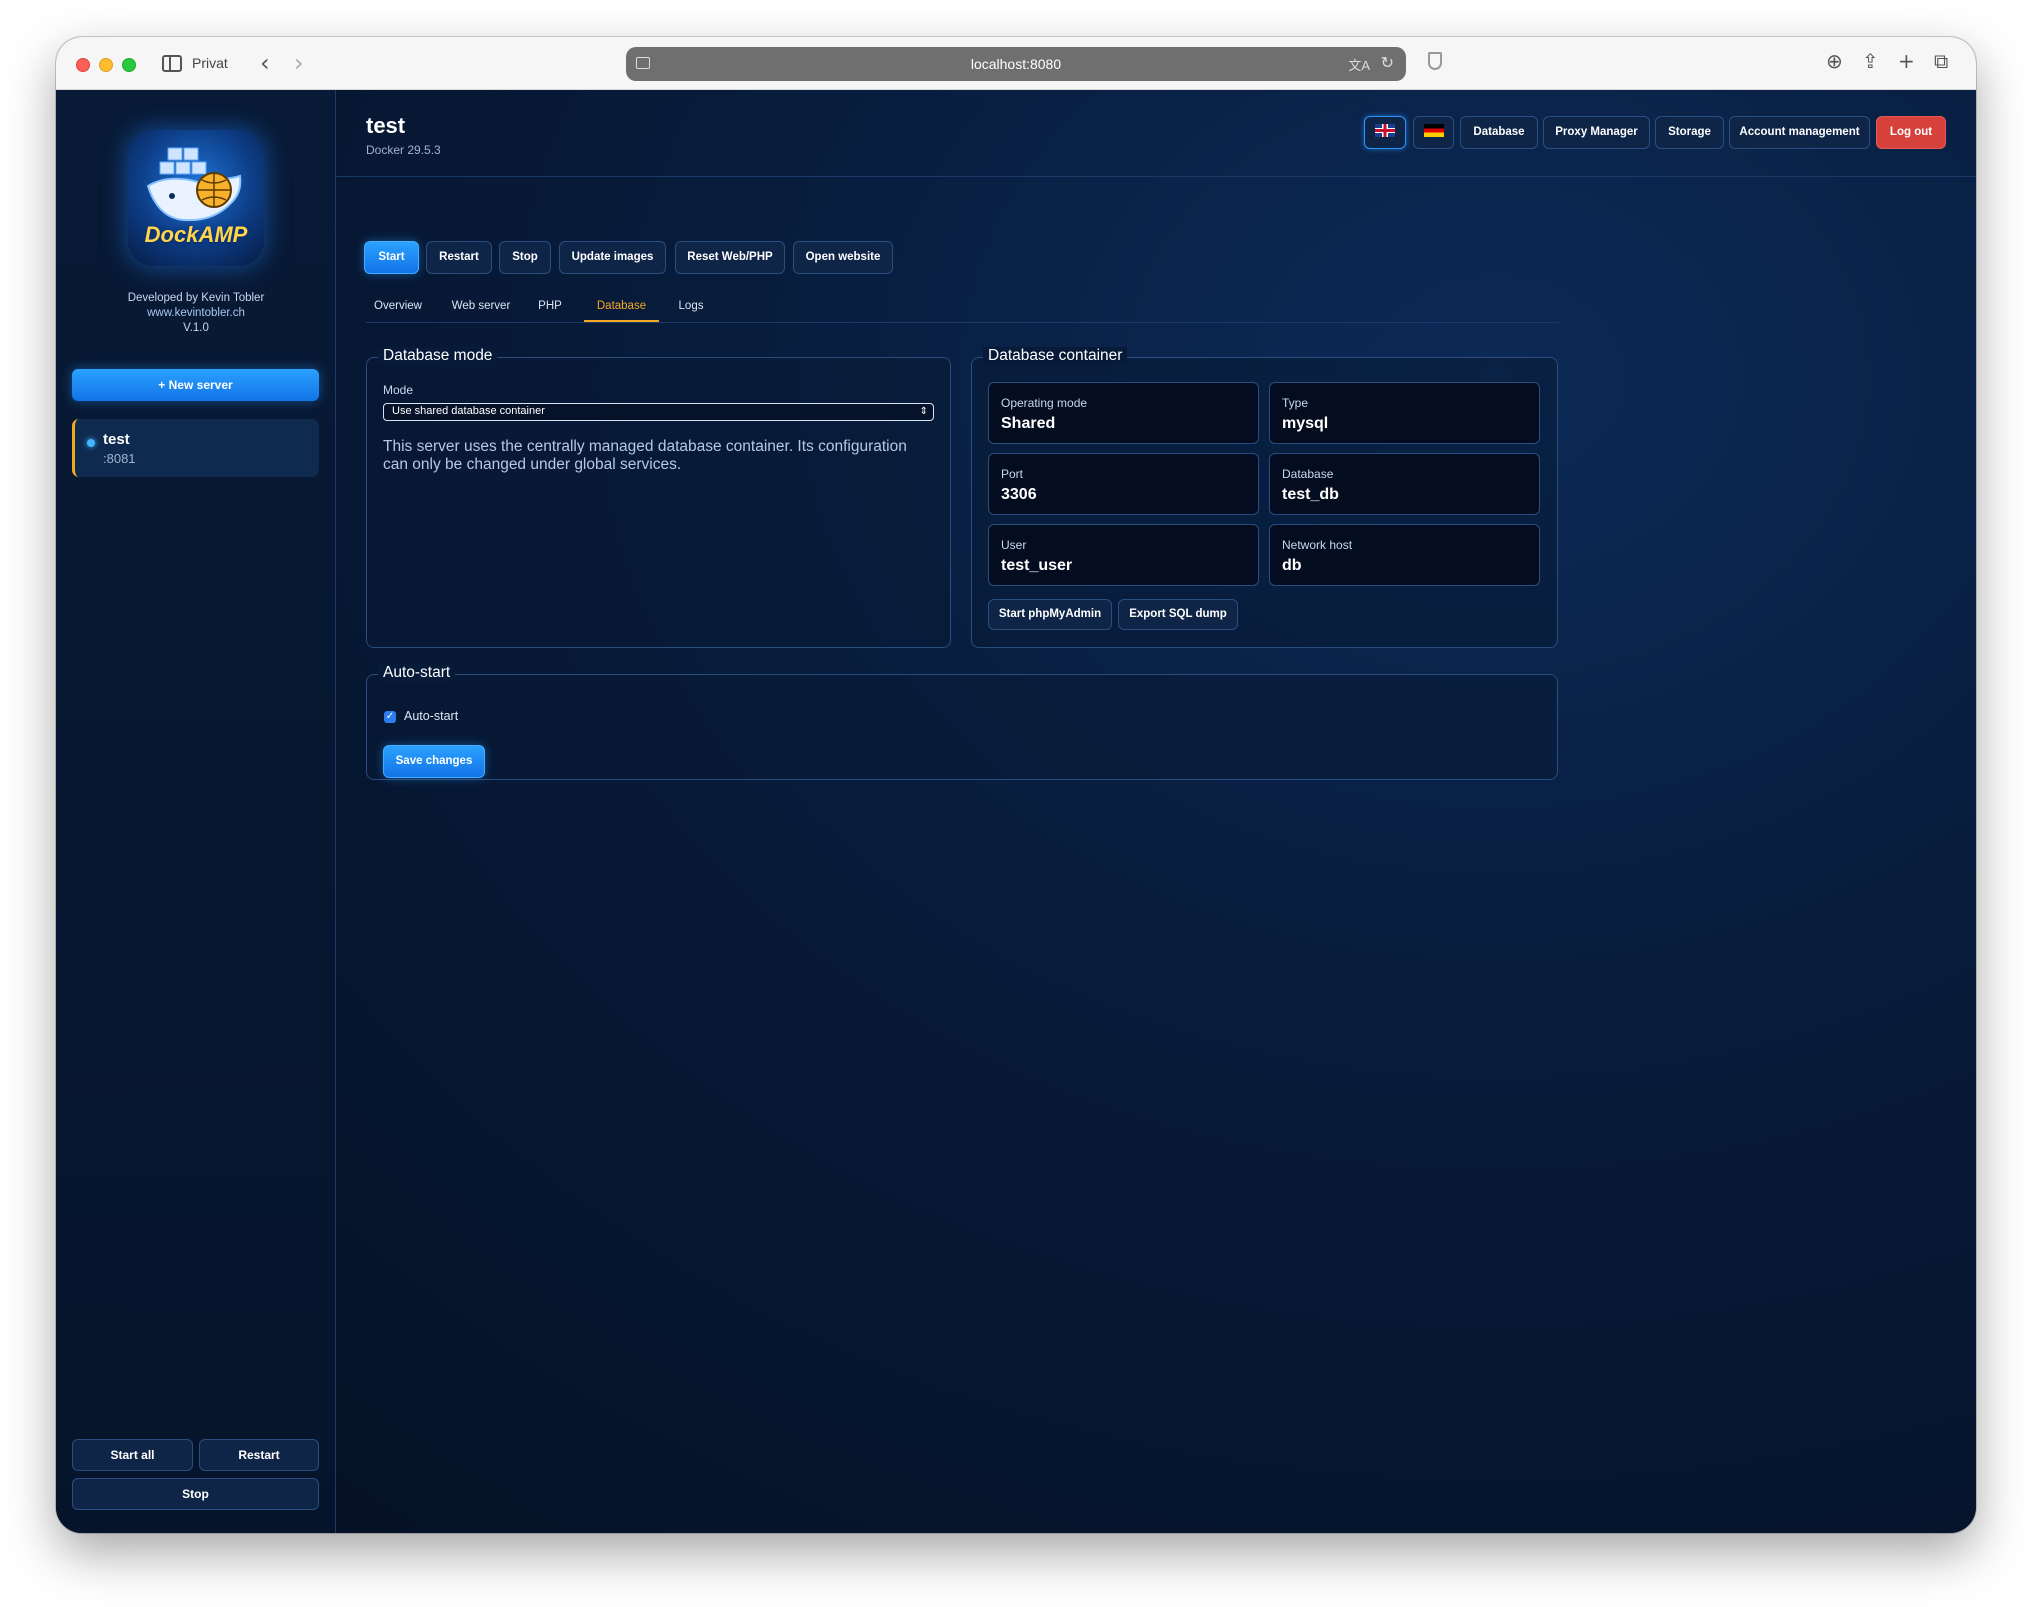 Image resolution: width=2032 pixels, height=1607 pixels. Describe the element at coordinates (119, 458) in the screenshot. I see `server-port: :8081` at that location.